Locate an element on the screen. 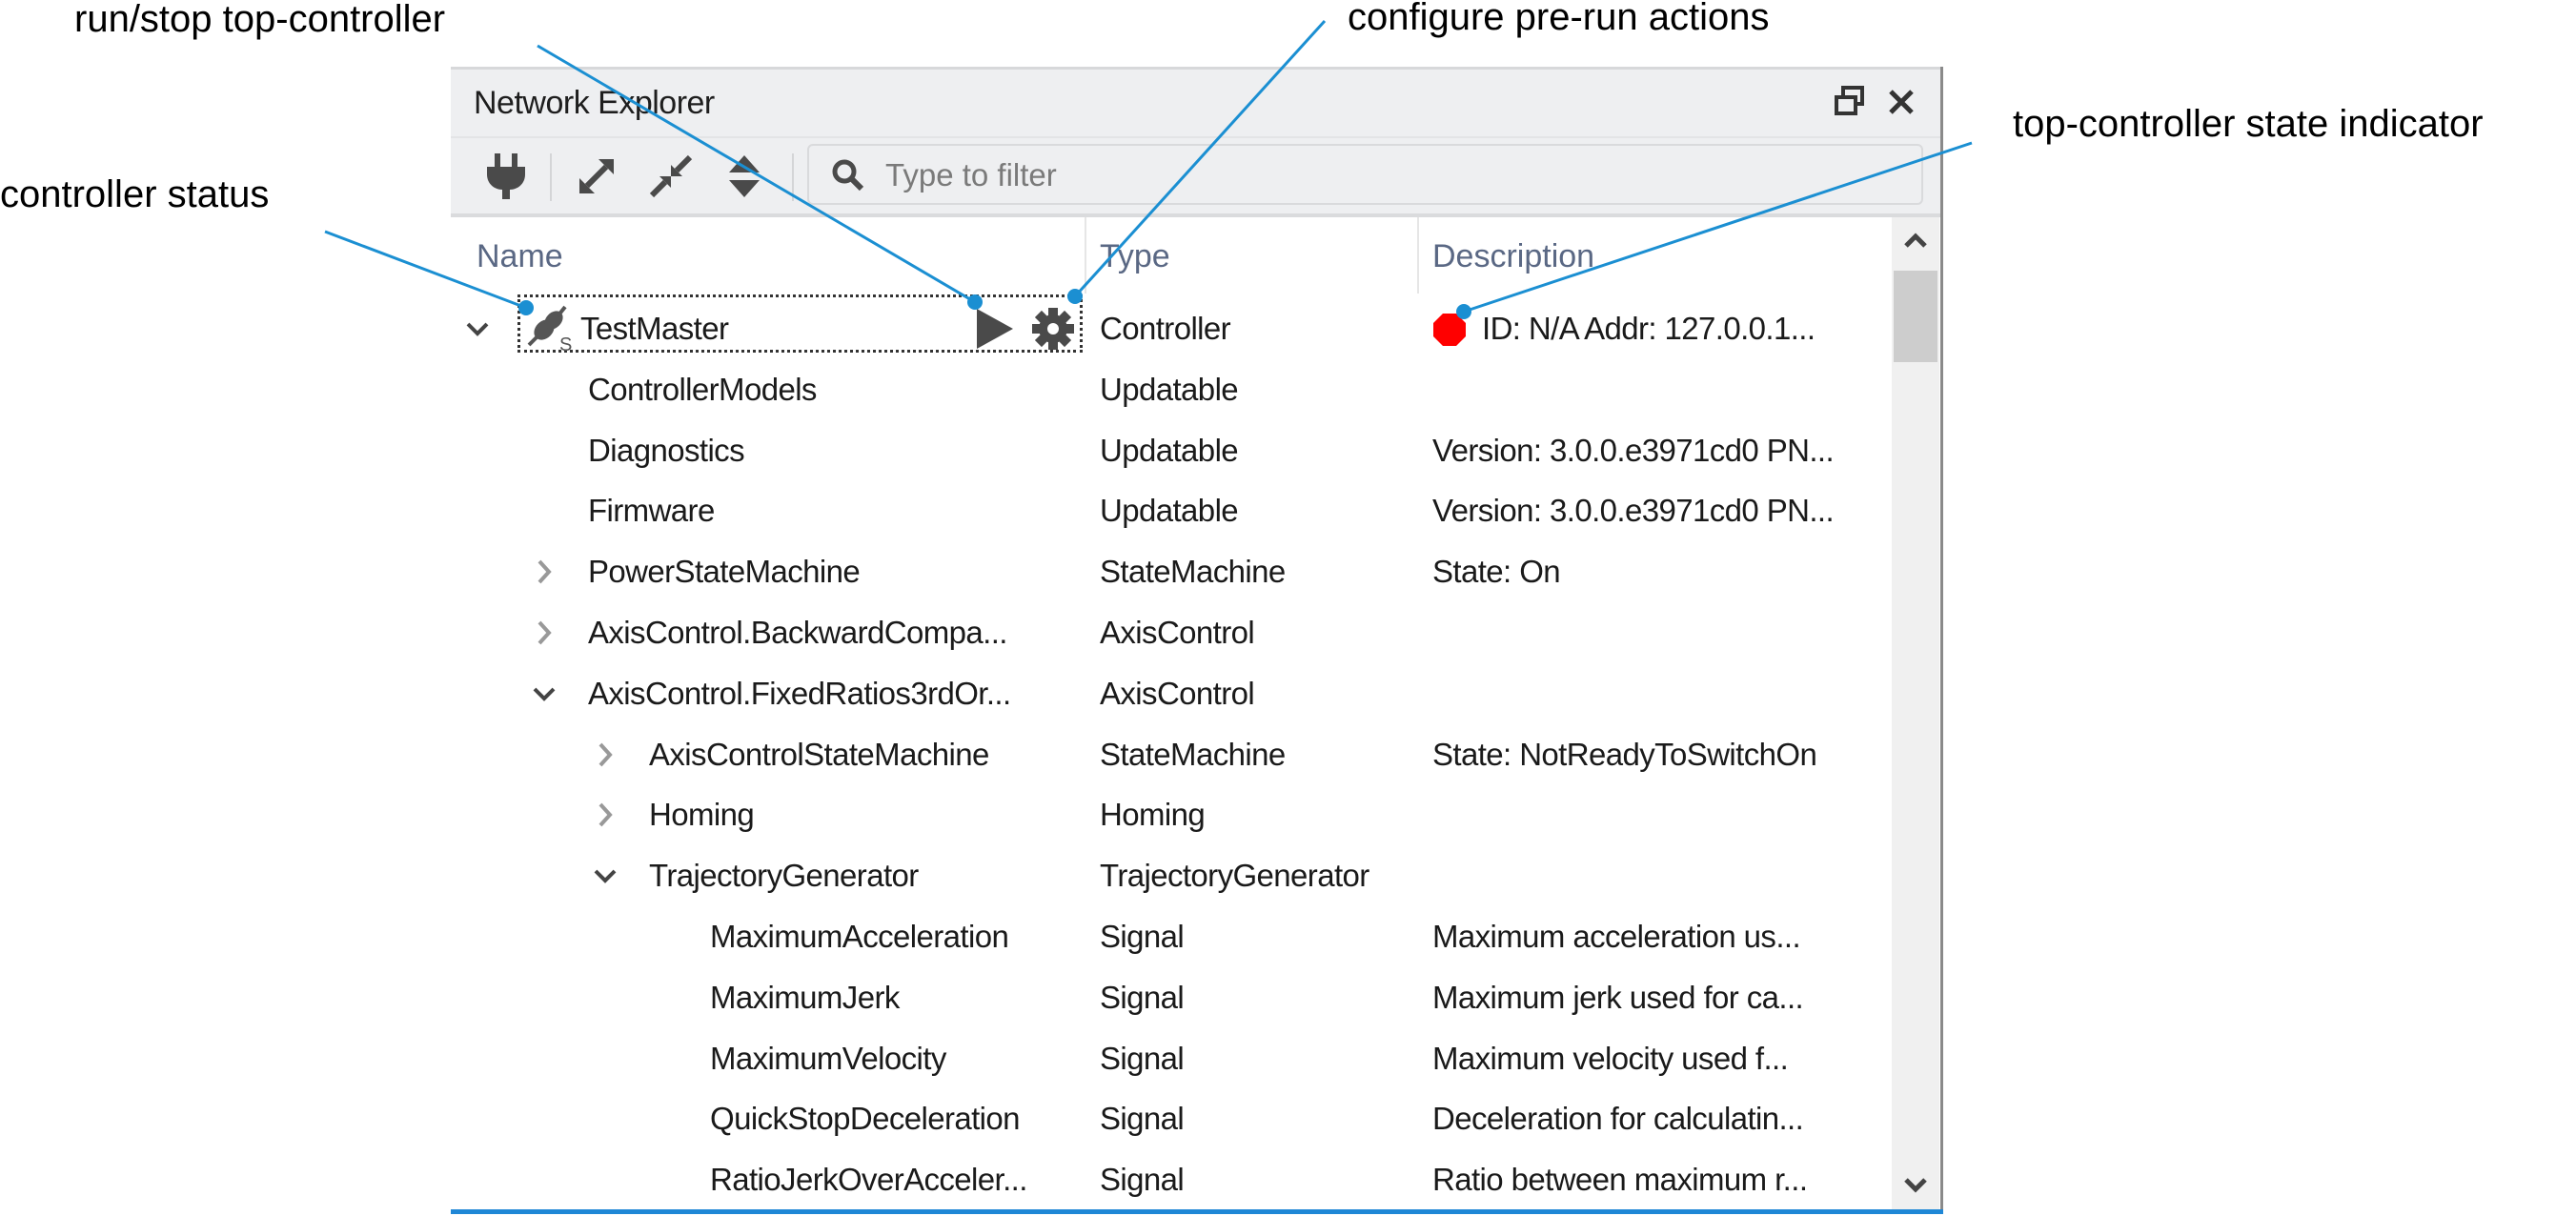 This screenshot has height=1216, width=2576. cell-name: MaximumVelocity is located at coordinates (828, 1058).